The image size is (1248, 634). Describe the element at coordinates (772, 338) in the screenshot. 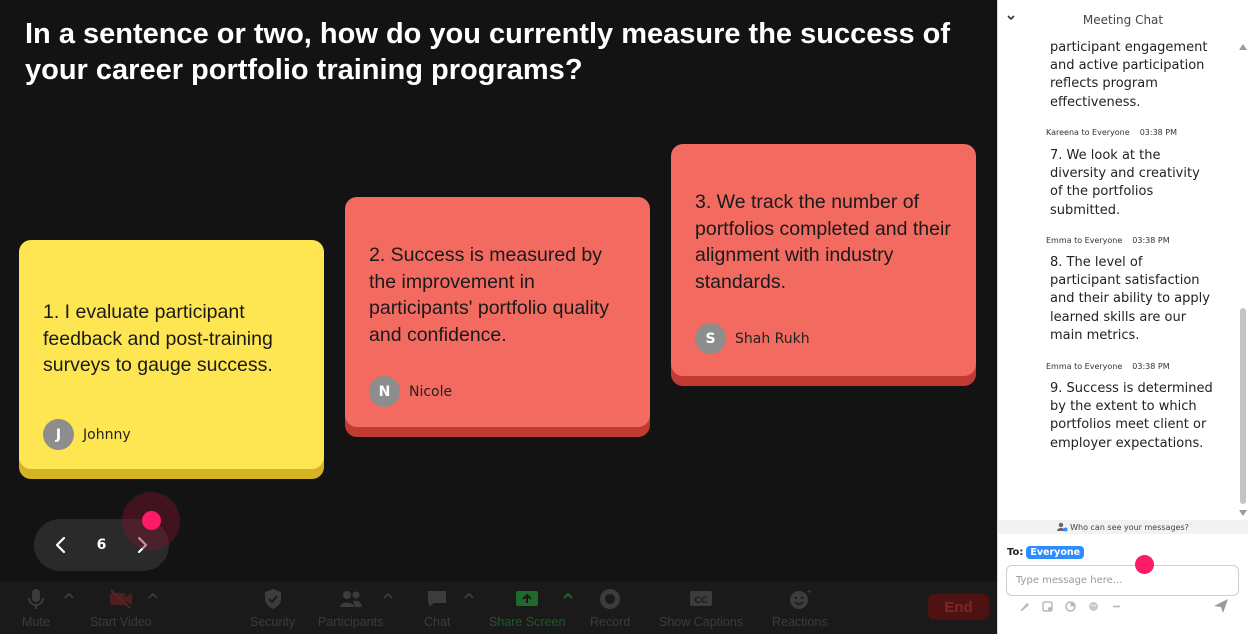

I see `author-name: Shah Rukh` at that location.